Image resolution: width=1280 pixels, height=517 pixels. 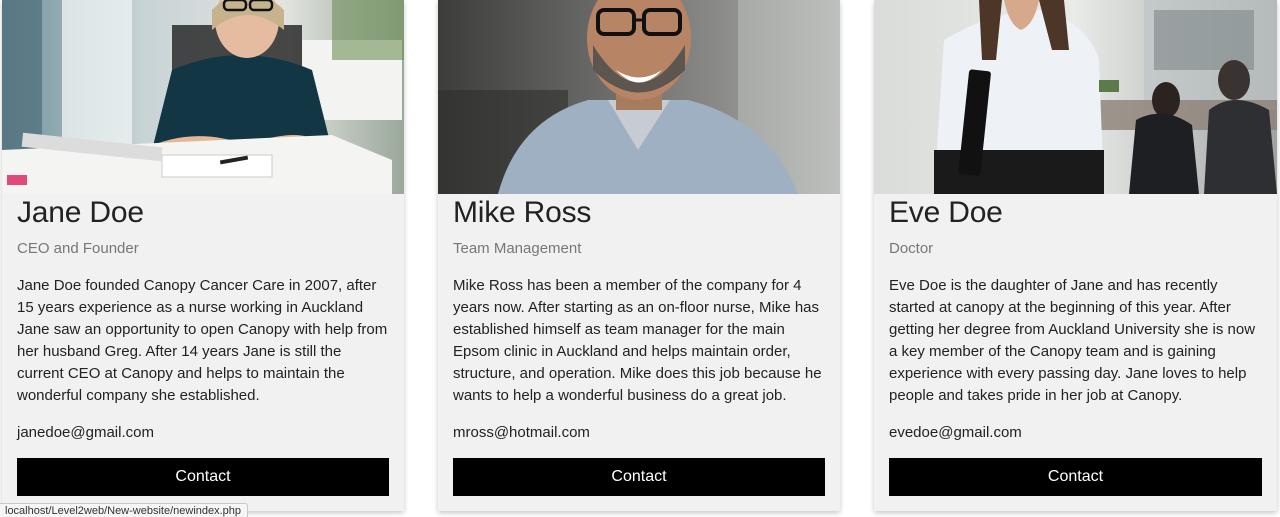 What do you see at coordinates (946, 212) in the screenshot?
I see `member-name: Eve Doe` at bounding box center [946, 212].